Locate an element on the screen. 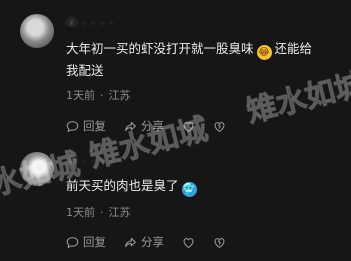 The width and height of the screenshot is (351, 261). laugh-cry-emoji-icon: 😂 is located at coordinates (264, 52).